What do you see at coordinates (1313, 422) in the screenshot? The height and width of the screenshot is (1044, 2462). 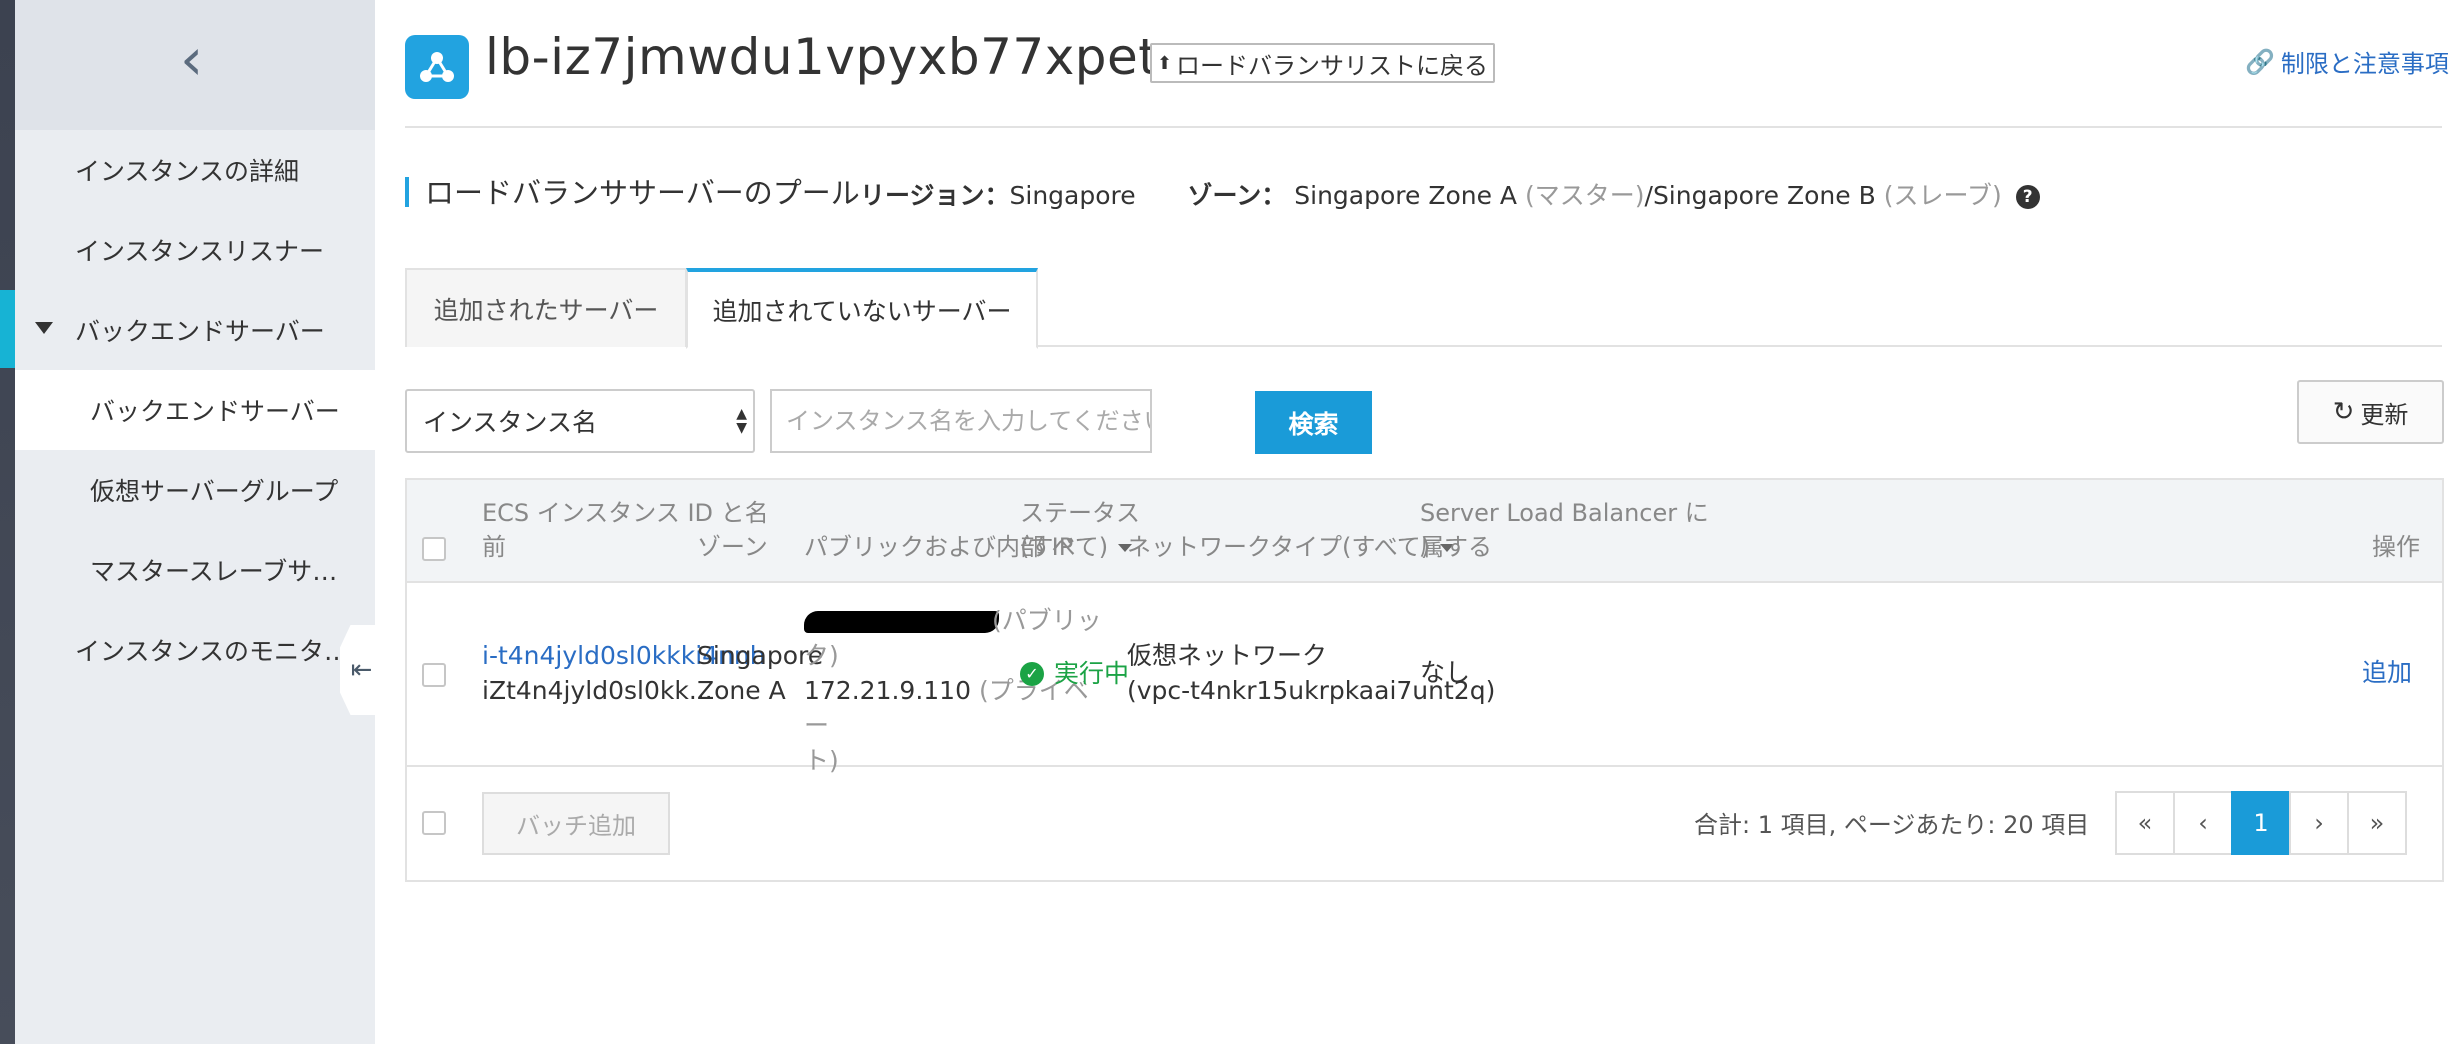 I see `search-button: 検索` at bounding box center [1313, 422].